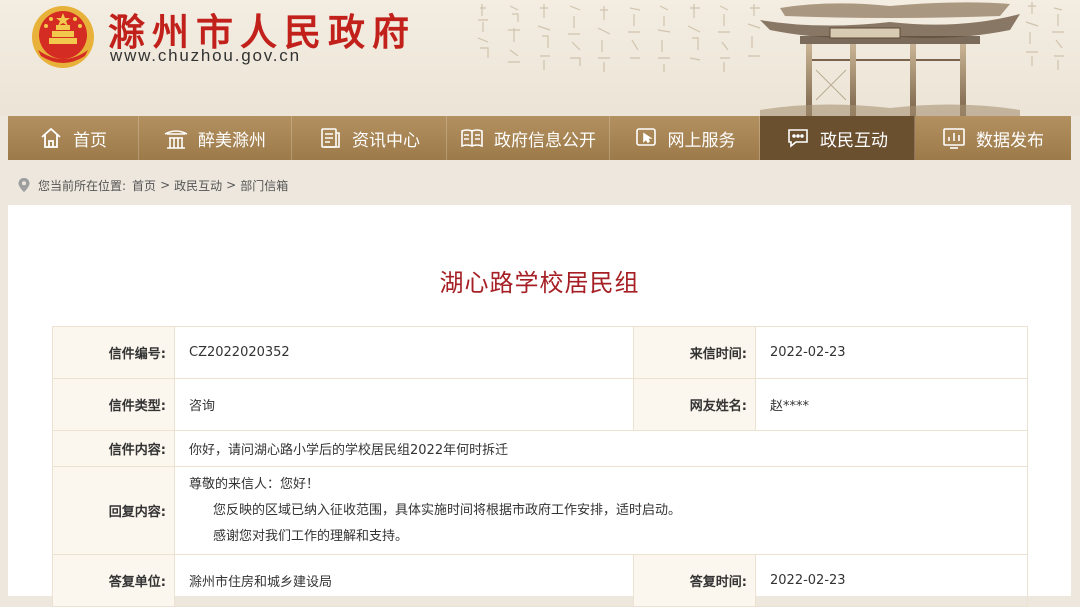 This screenshot has width=1080, height=607. I want to click on breadcrumb-home: 首页, so click(144, 185).